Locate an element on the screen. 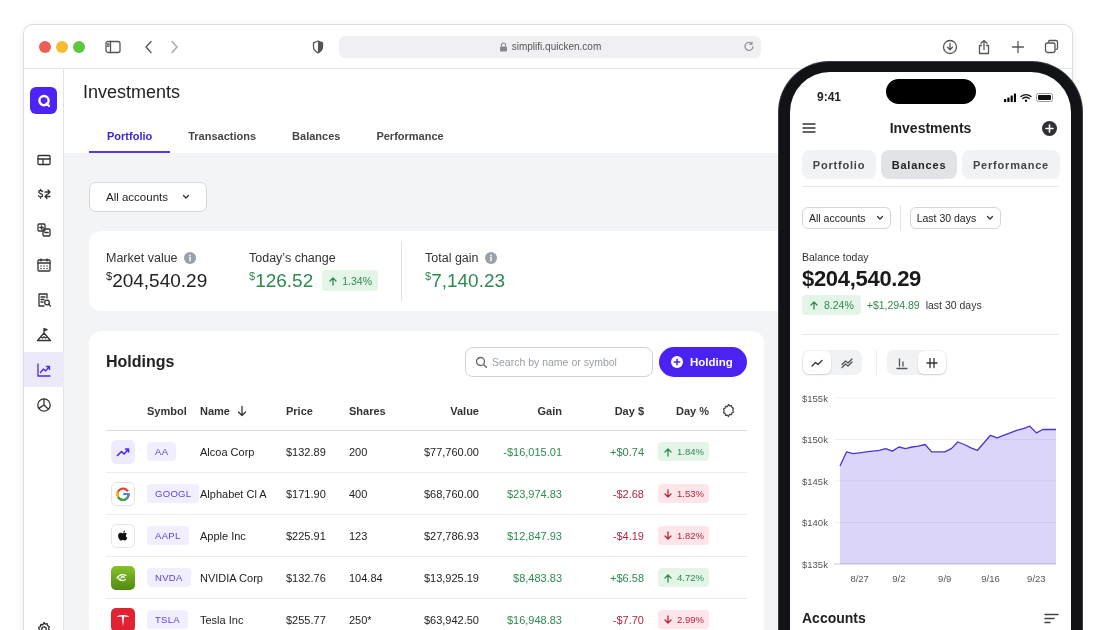  tabs-icon is located at coordinates (1051, 46).